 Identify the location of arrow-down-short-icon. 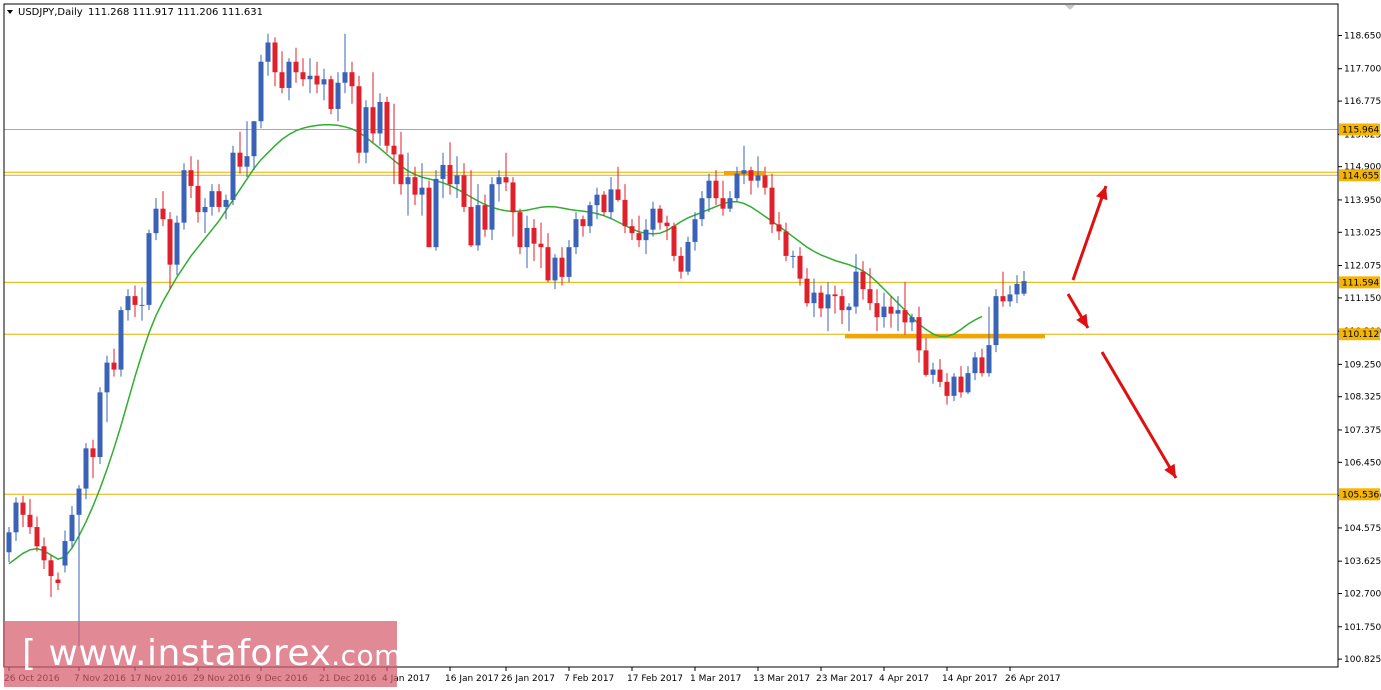
(1078, 311).